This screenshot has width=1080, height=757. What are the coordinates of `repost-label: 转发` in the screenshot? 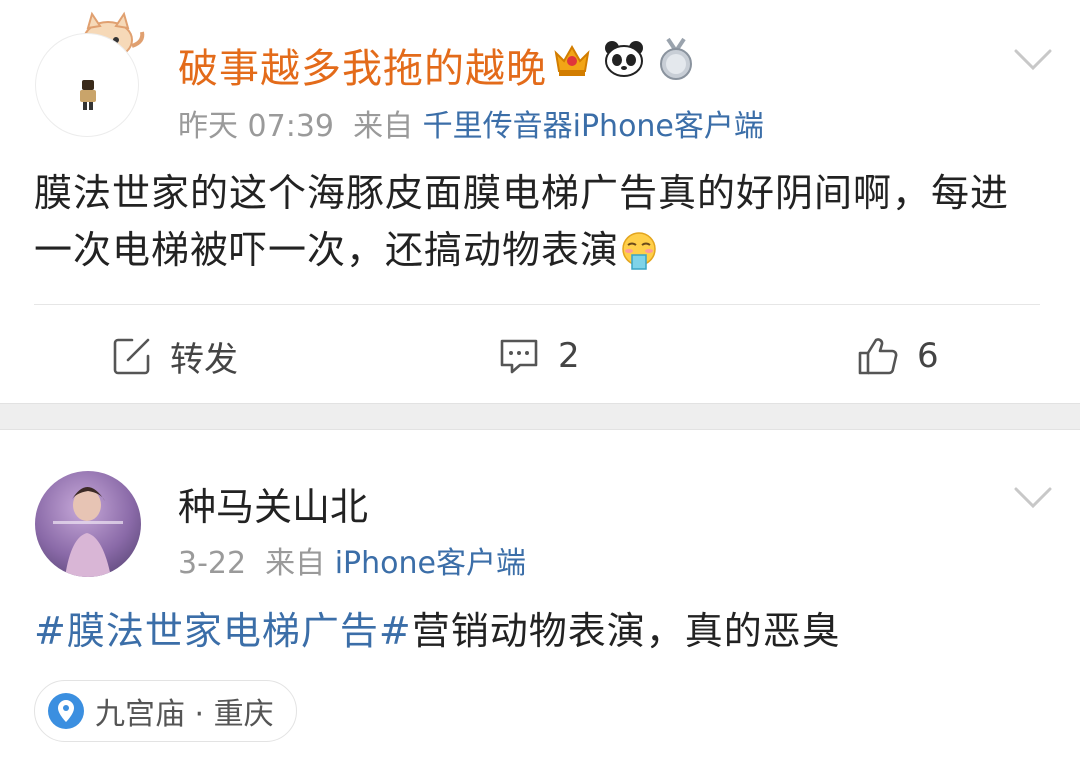 It's located at (204, 359).